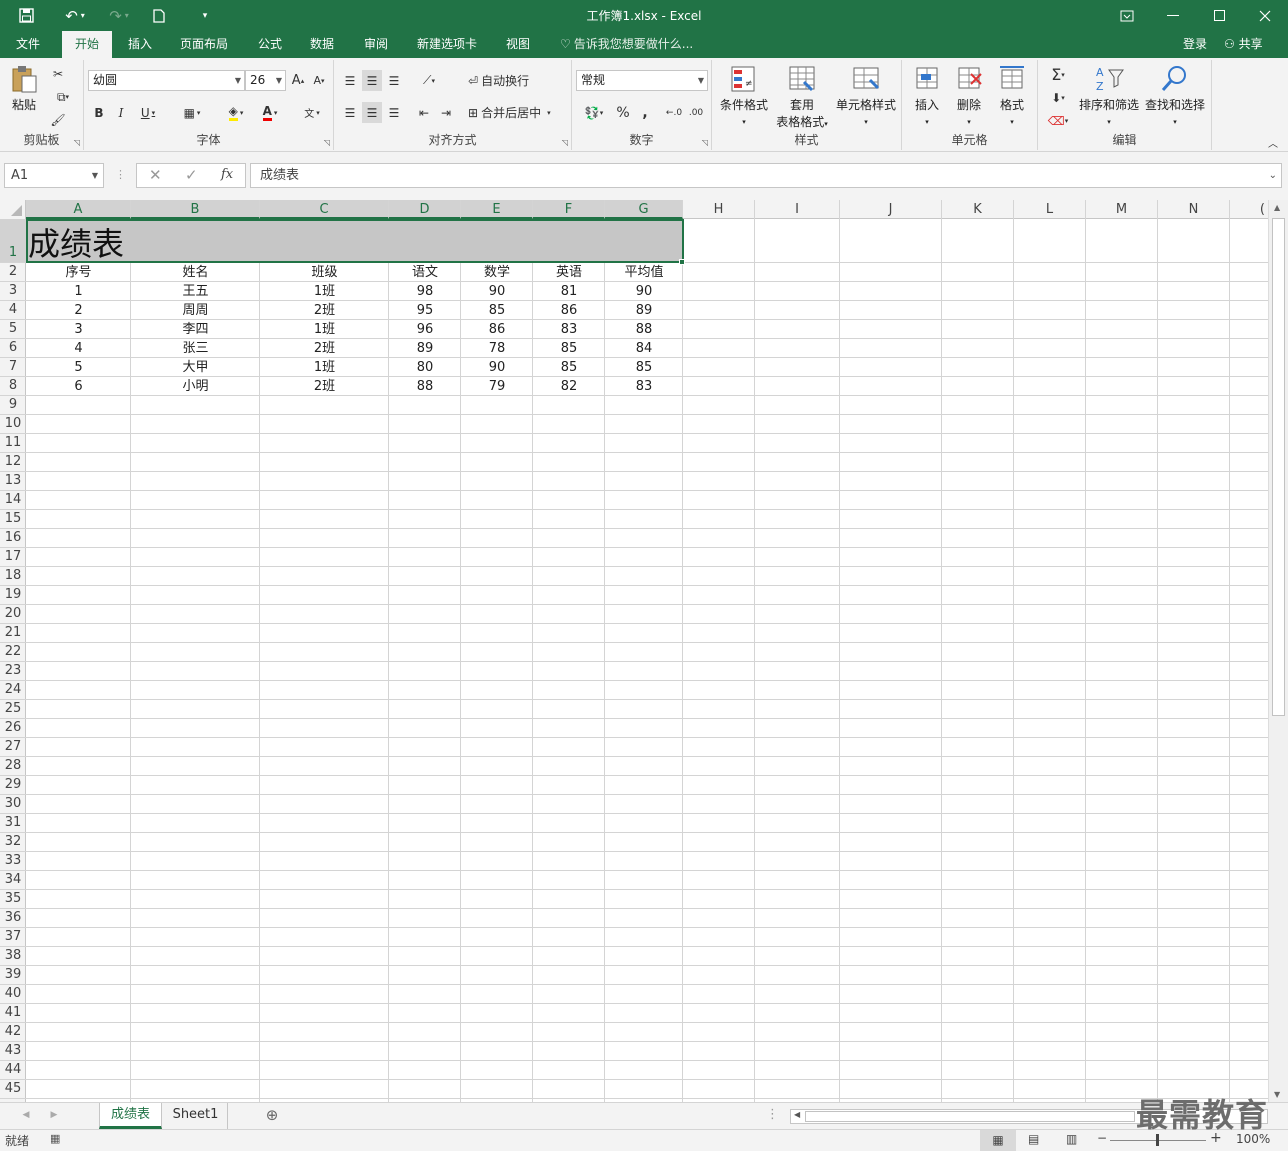 The width and height of the screenshot is (1288, 1151). Describe the element at coordinates (140, 44) in the screenshot. I see `tab-insert: 插入` at that location.